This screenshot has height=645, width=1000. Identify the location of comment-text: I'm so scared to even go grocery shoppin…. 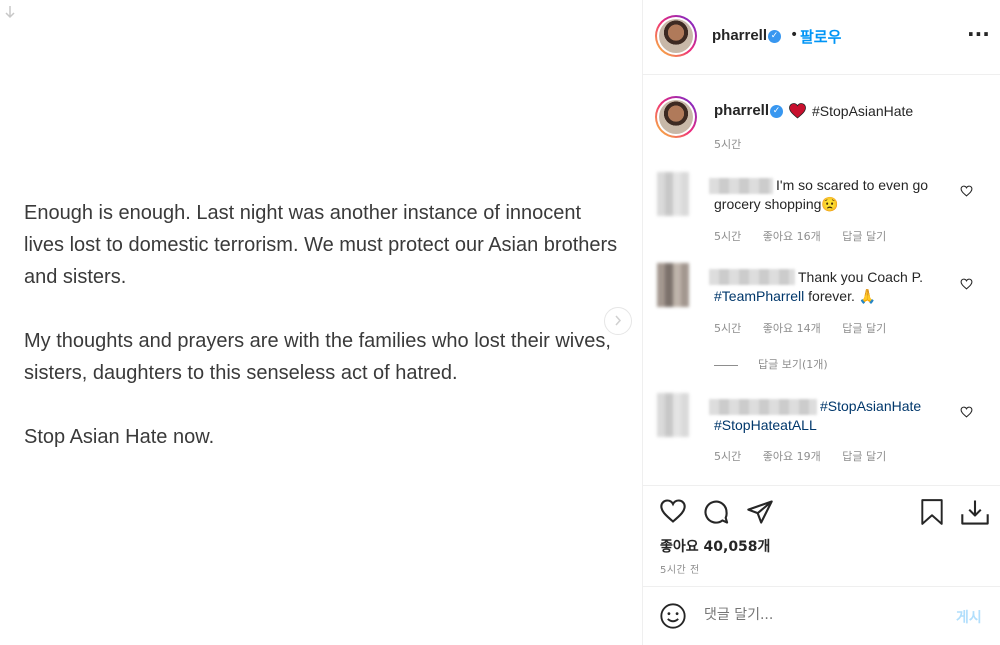
(821, 194).